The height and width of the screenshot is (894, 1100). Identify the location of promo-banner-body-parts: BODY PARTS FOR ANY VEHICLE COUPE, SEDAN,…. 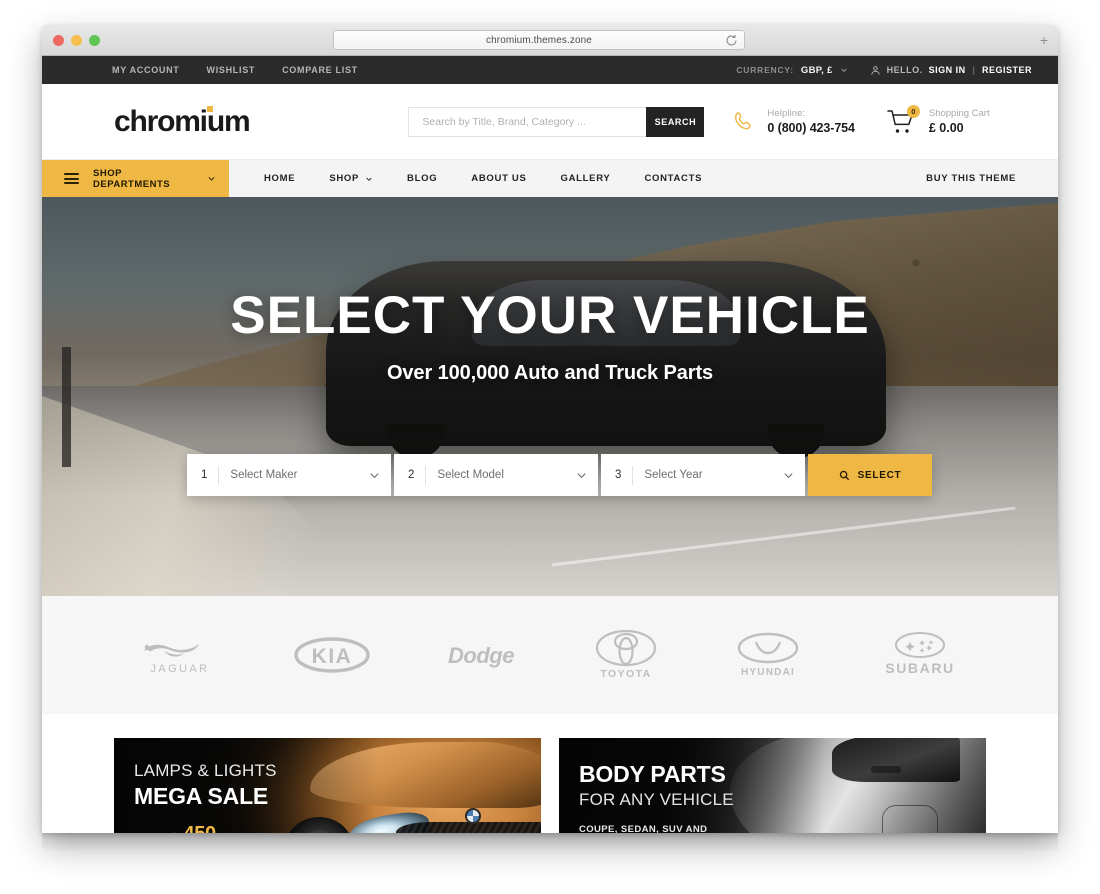
(772, 785).